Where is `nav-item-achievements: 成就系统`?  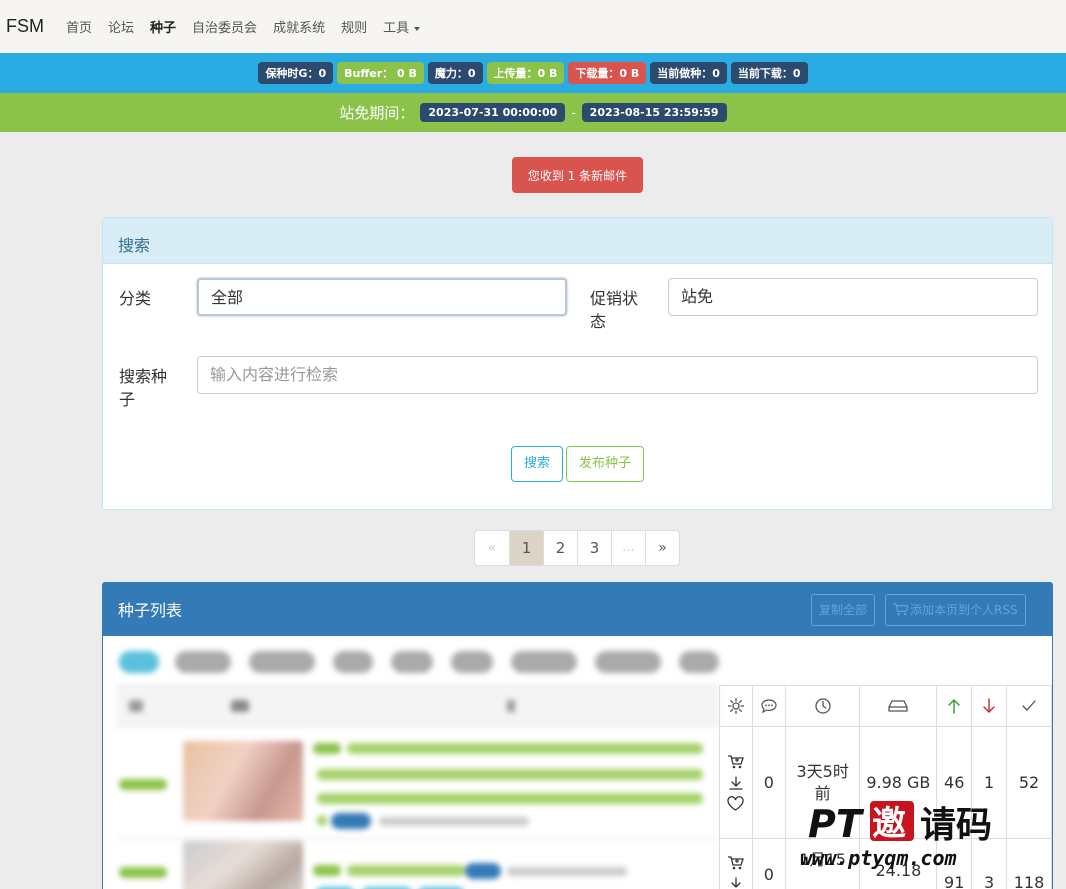
nav-item-achievements: 成就系统 is located at coordinates (299, 26).